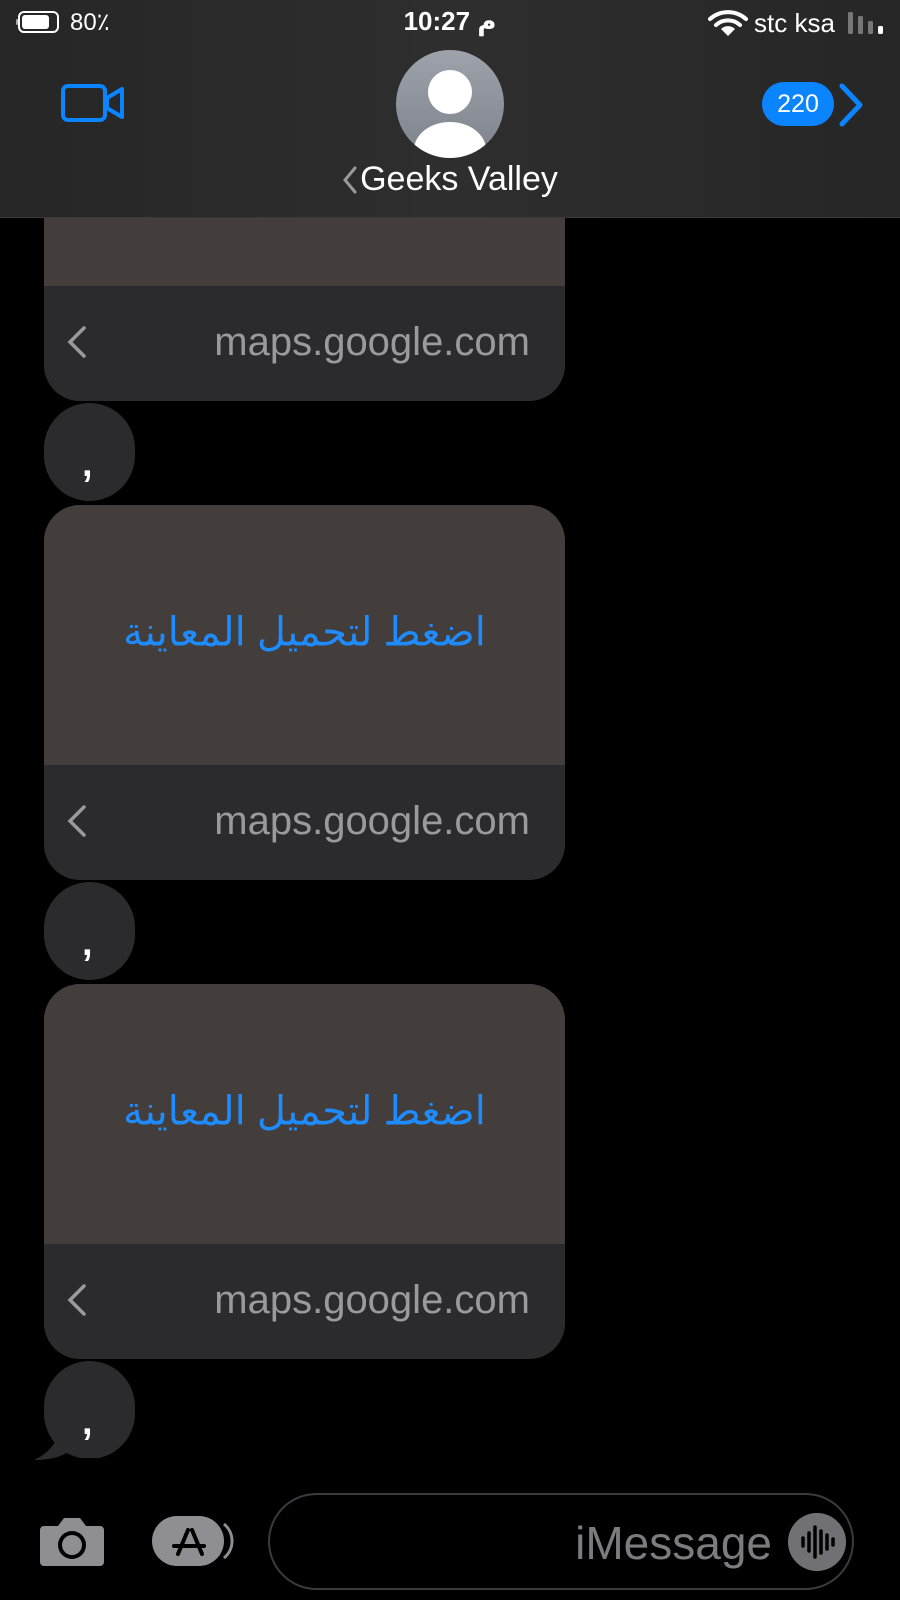 The width and height of the screenshot is (900, 1600). What do you see at coordinates (794, 23) in the screenshot?
I see `carrier-name: stc ksa` at bounding box center [794, 23].